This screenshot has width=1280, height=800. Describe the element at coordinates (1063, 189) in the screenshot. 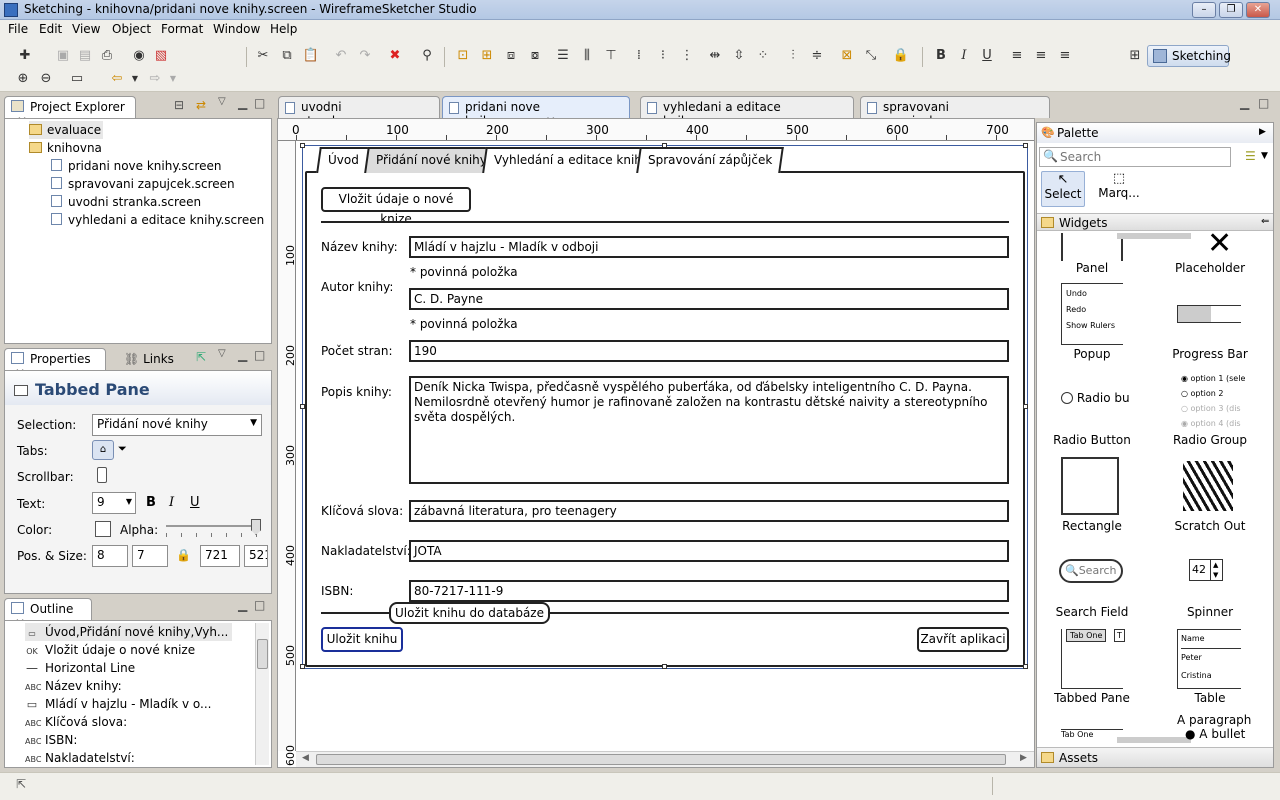

I see `select-tool: ↖ Select` at that location.